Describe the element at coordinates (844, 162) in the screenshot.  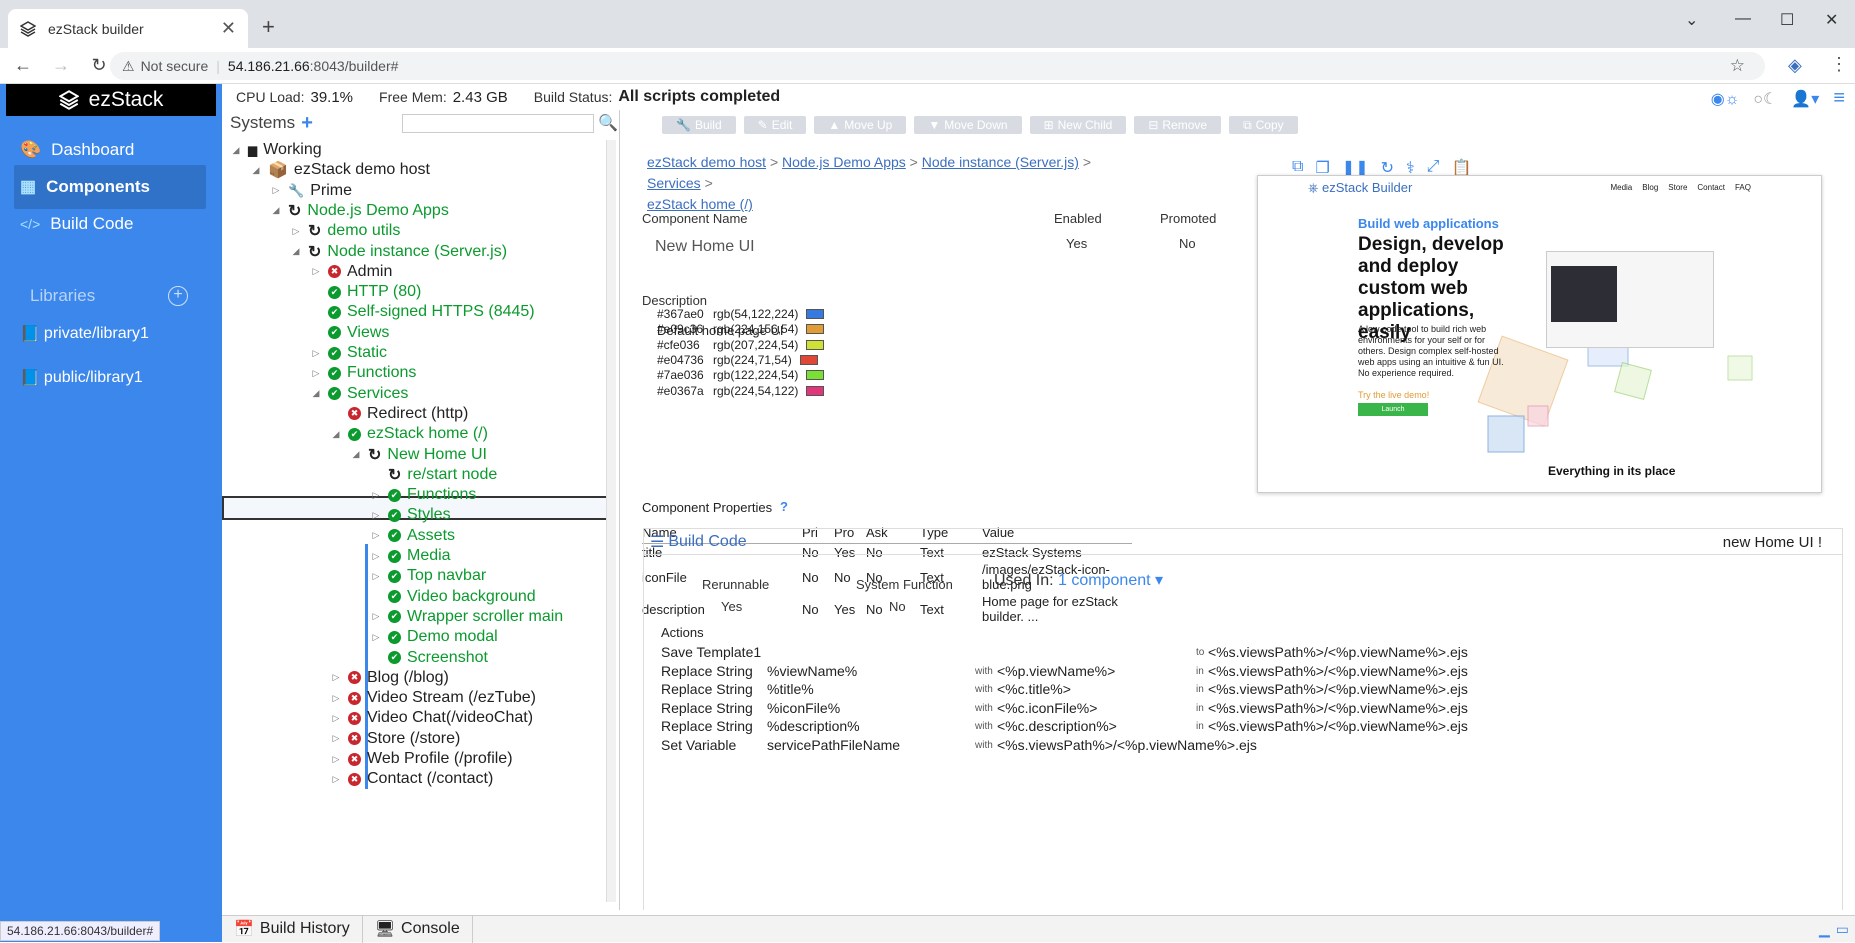
I see `breadcrumb-link: Node.js Demo Apps` at that location.